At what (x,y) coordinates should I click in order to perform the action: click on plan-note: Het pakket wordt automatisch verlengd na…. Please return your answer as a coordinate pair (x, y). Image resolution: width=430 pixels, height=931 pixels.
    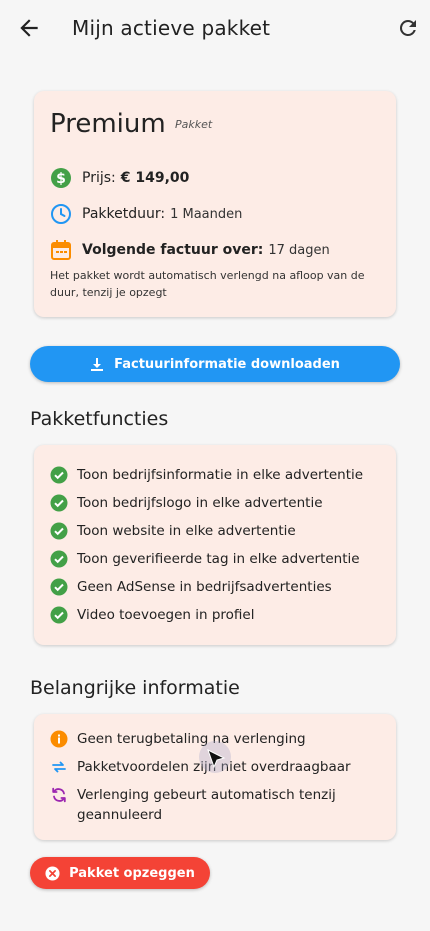
    Looking at the image, I should click on (207, 284).